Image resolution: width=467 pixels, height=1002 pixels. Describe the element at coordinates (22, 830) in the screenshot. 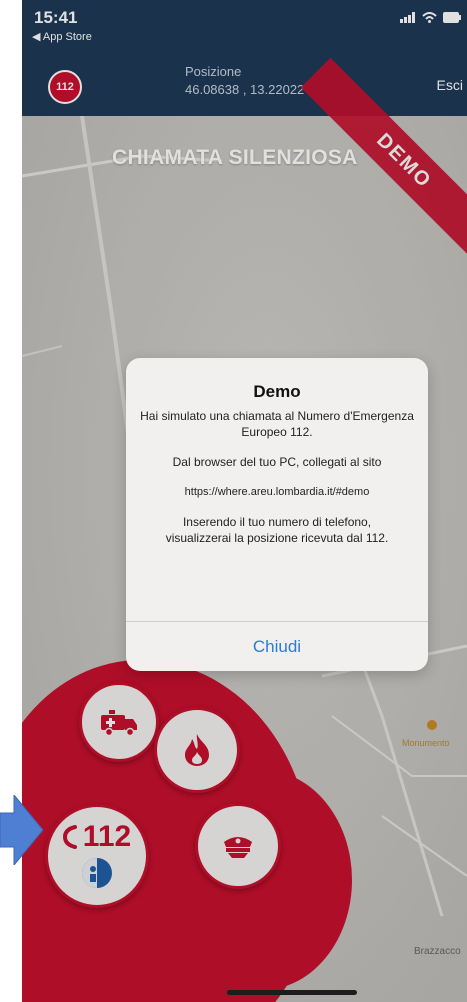

I see `arrow-indicator-icon` at that location.